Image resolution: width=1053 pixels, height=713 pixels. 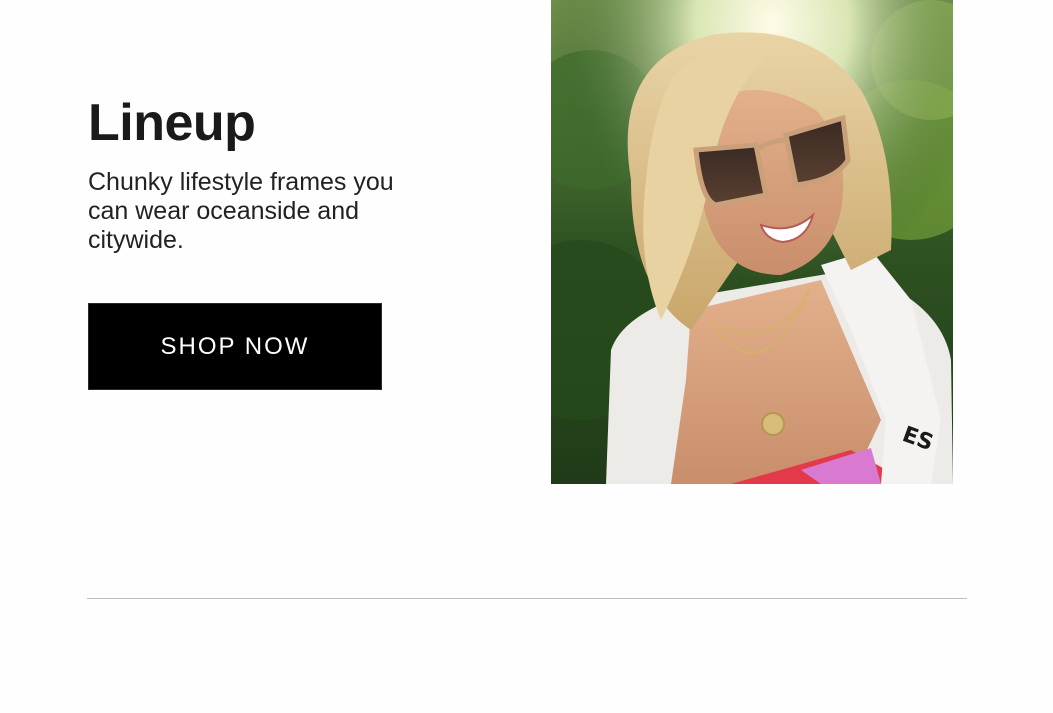 I want to click on shop-now-button: SHOP NOW, so click(x=235, y=346).